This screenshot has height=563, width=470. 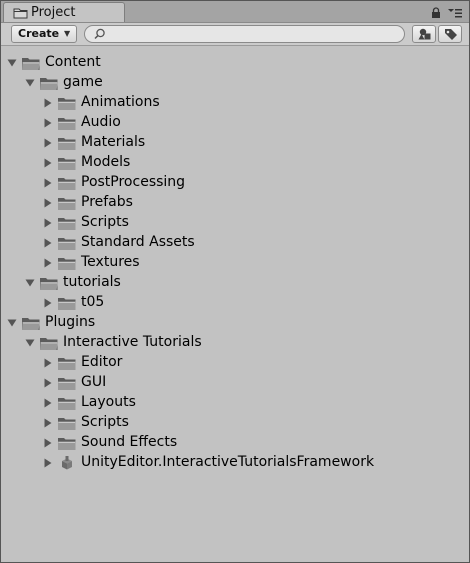 I want to click on lock-icon, so click(x=436, y=13).